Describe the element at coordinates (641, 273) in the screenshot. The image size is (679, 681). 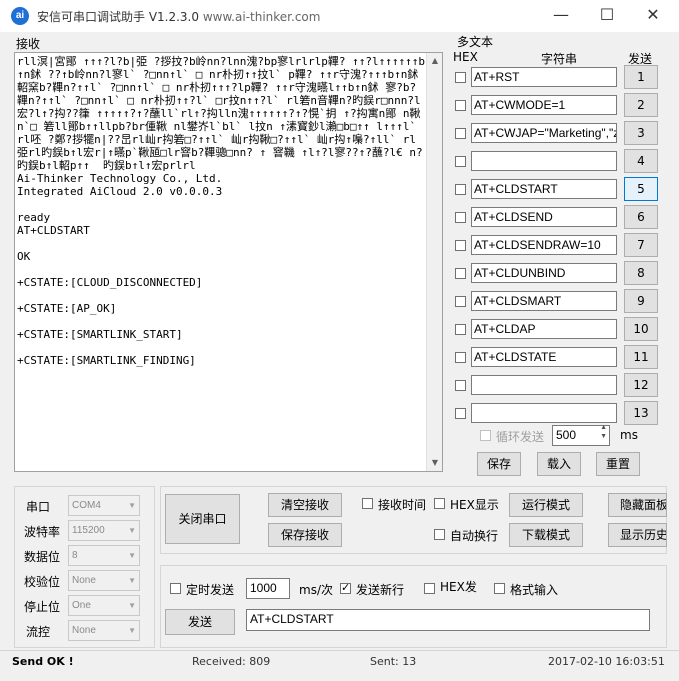
I see `send-command-button: 8` at that location.